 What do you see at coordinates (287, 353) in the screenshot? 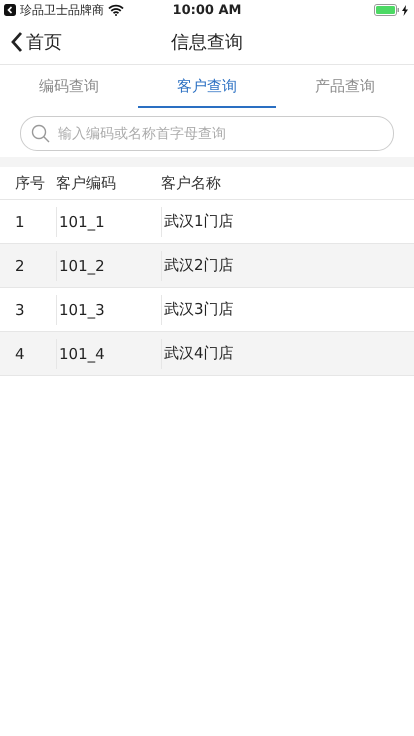
I see `table-cell: 武汉4门店` at bounding box center [287, 353].